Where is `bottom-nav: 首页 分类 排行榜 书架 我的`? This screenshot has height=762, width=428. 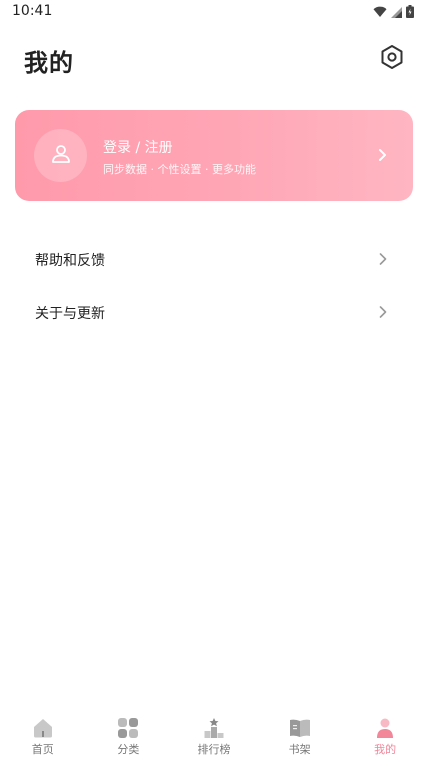
bottom-nav: 首页 分类 排行榜 书架 我的 is located at coordinates (214, 737).